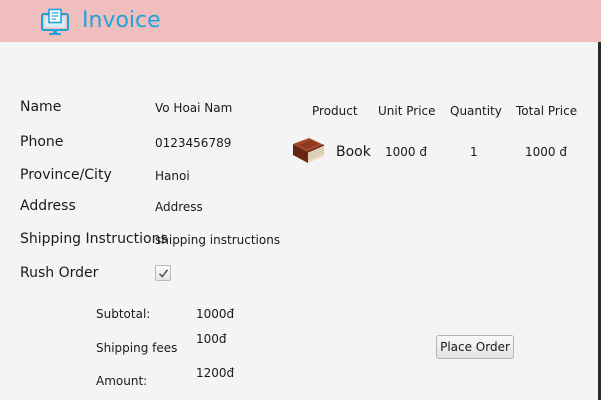  Describe the element at coordinates (66, 175) in the screenshot. I see `province-label: Province/City` at that location.